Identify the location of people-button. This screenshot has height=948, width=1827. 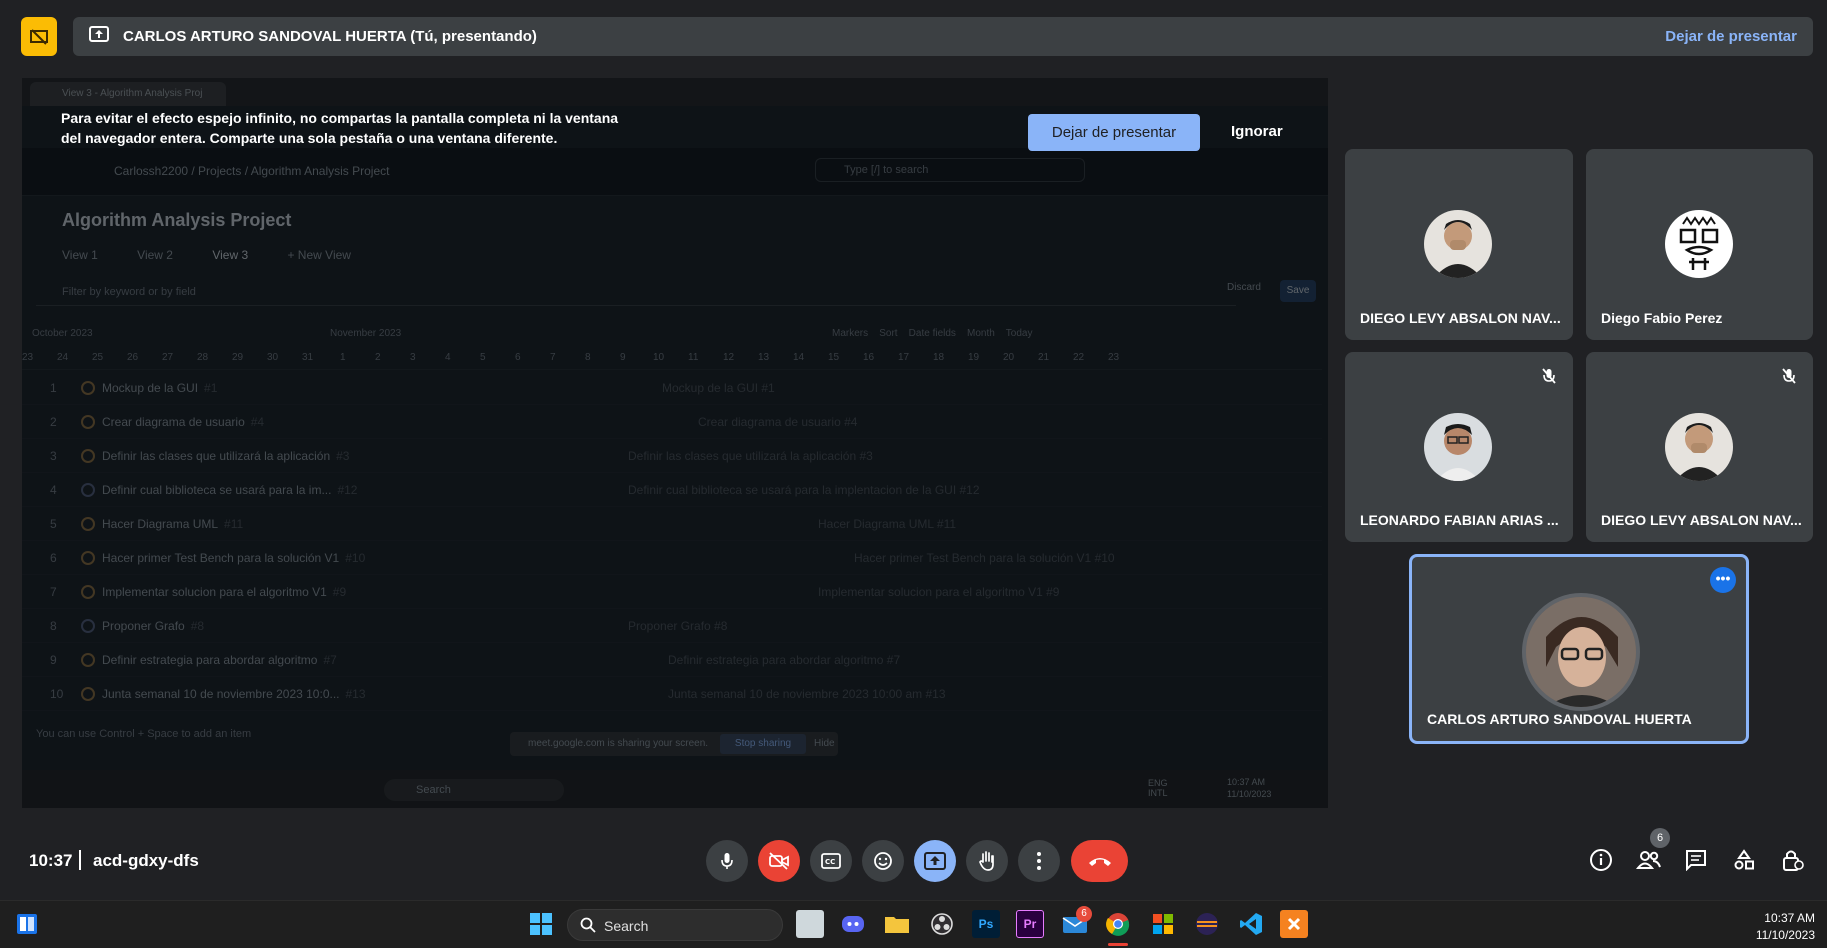
(1649, 860).